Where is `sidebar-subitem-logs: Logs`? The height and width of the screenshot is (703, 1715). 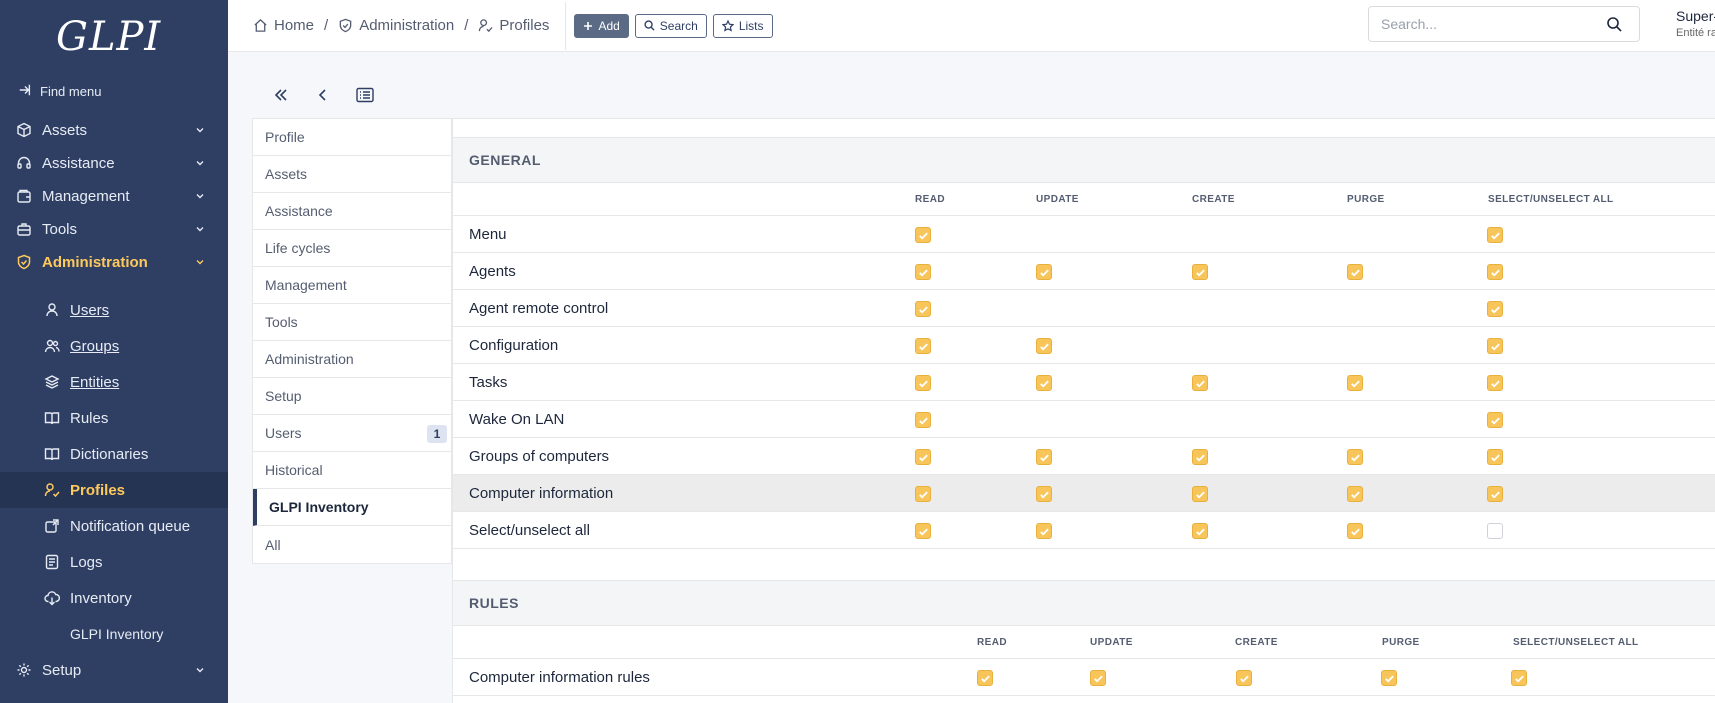
sidebar-subitem-logs: Logs is located at coordinates (114, 562).